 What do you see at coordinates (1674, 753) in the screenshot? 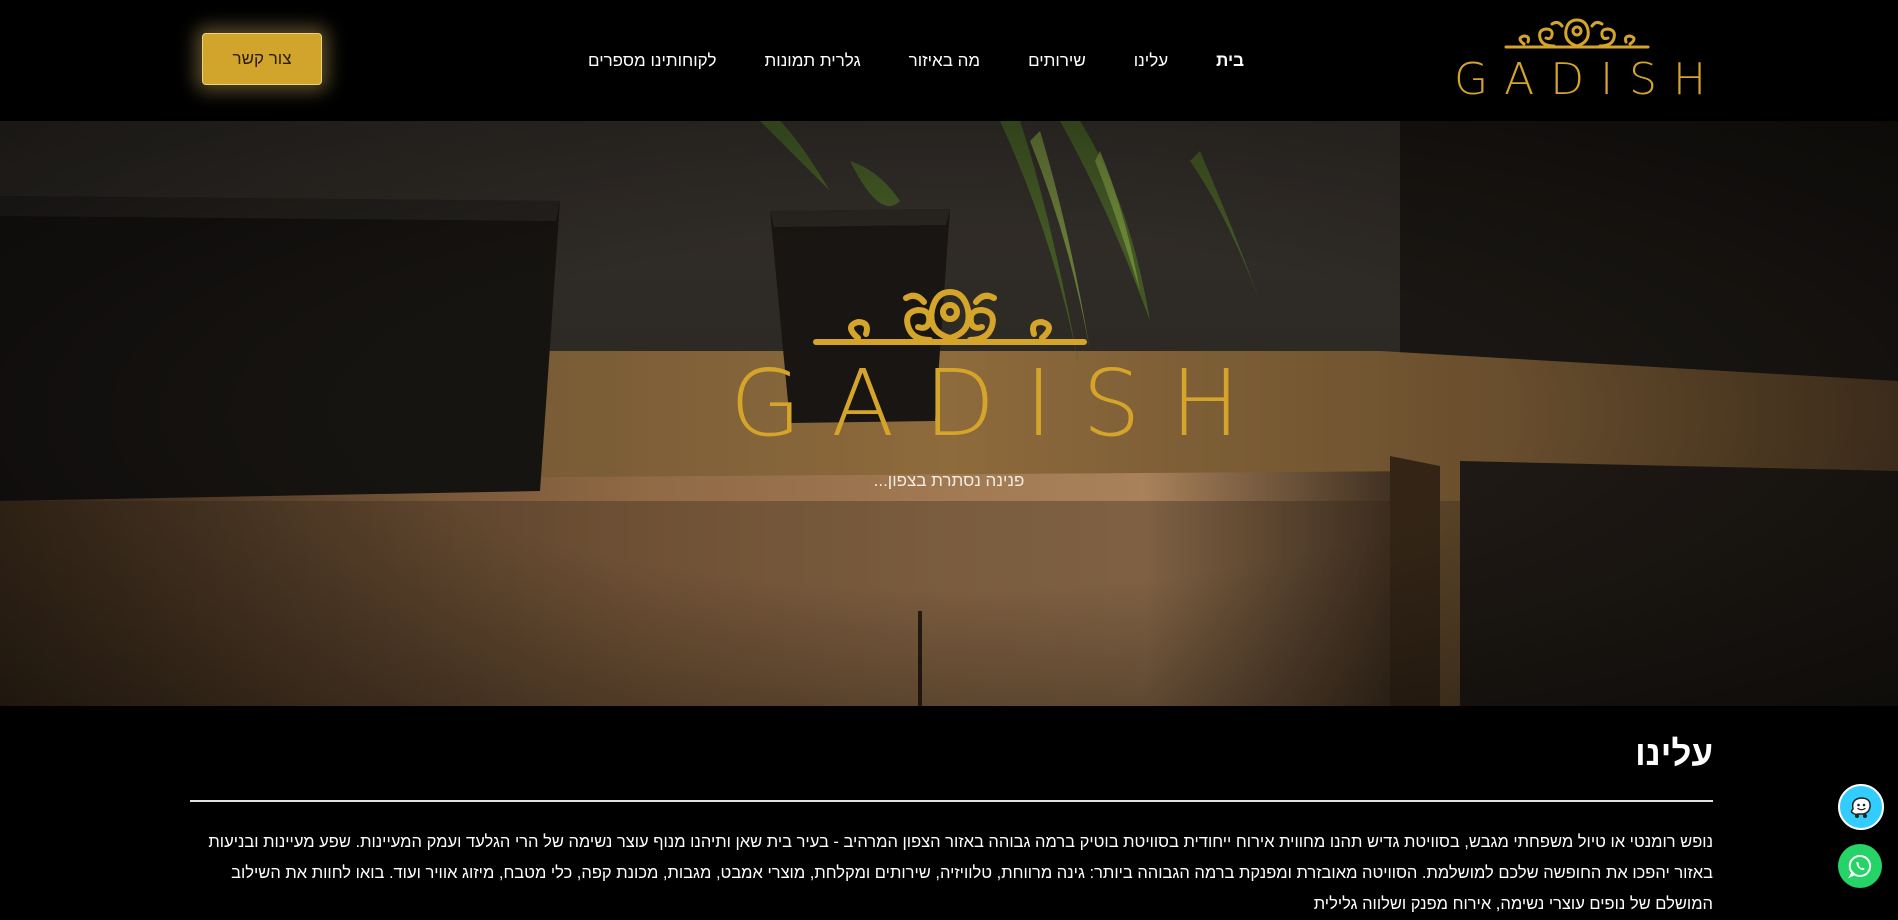
I see `about-title: עלינו` at bounding box center [1674, 753].